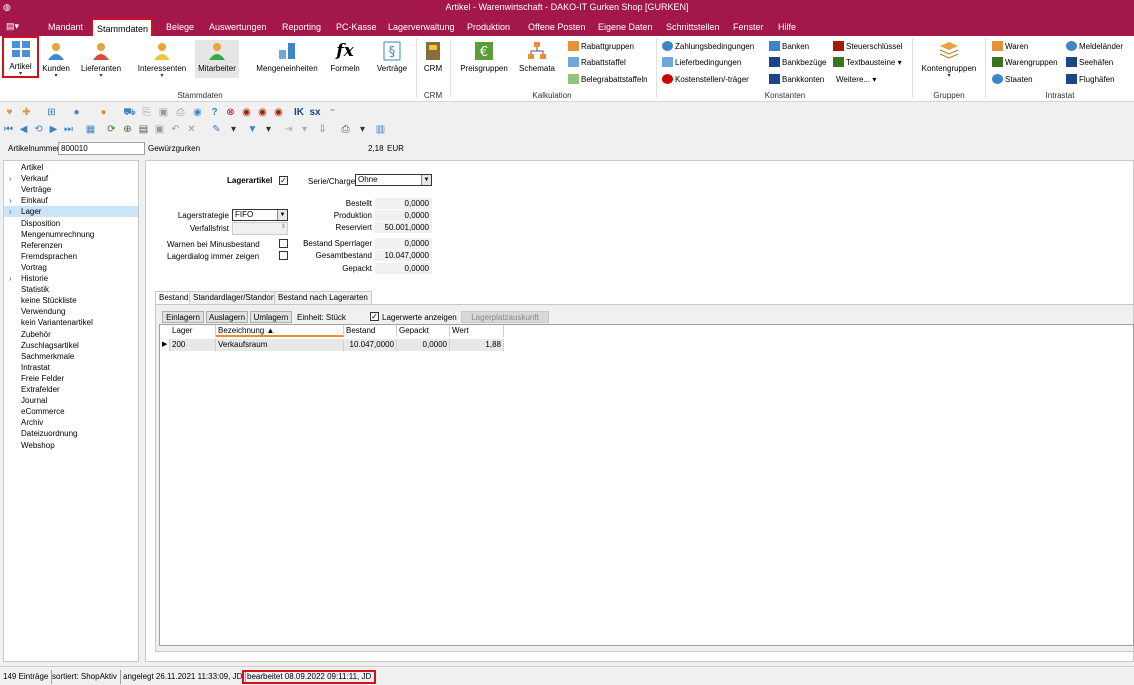  Describe the element at coordinates (246, 112) in the screenshot. I see `record-icon: ◉` at that location.